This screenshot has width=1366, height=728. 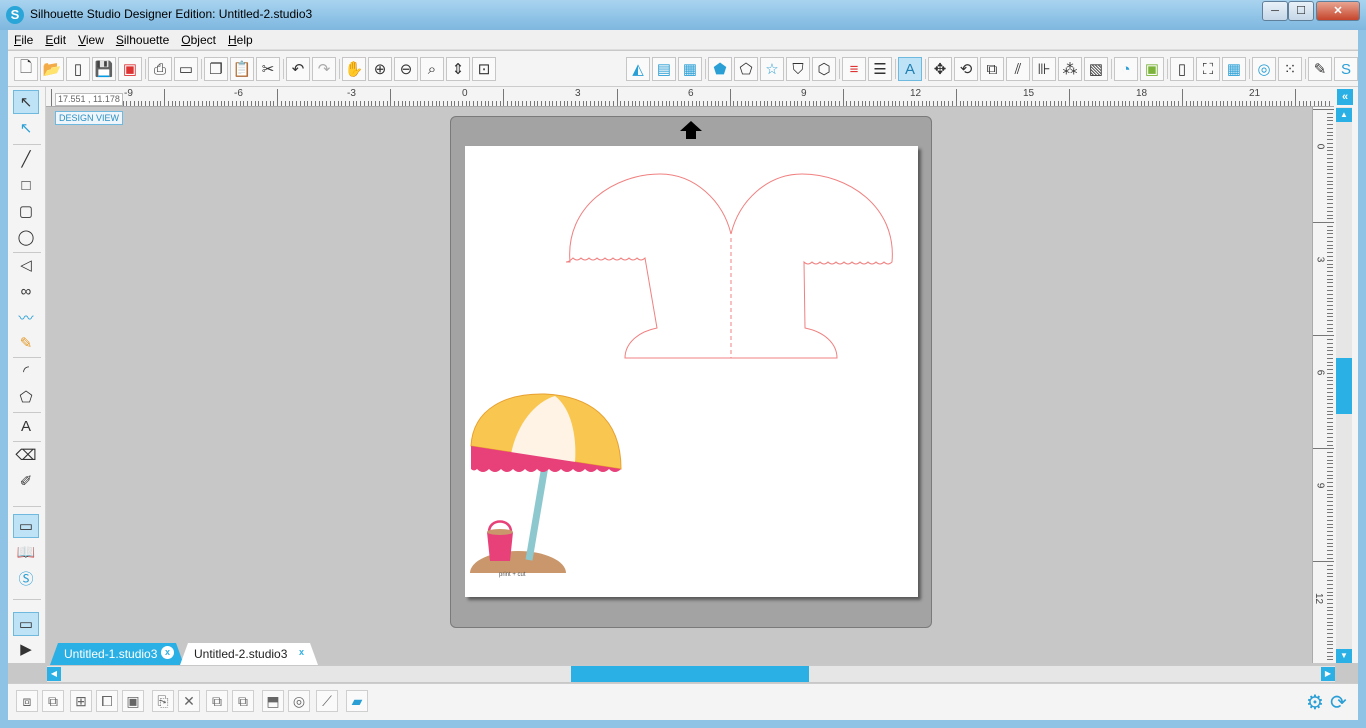 What do you see at coordinates (1344, 386) in the screenshot?
I see `vertical-scrollbar-thumb` at bounding box center [1344, 386].